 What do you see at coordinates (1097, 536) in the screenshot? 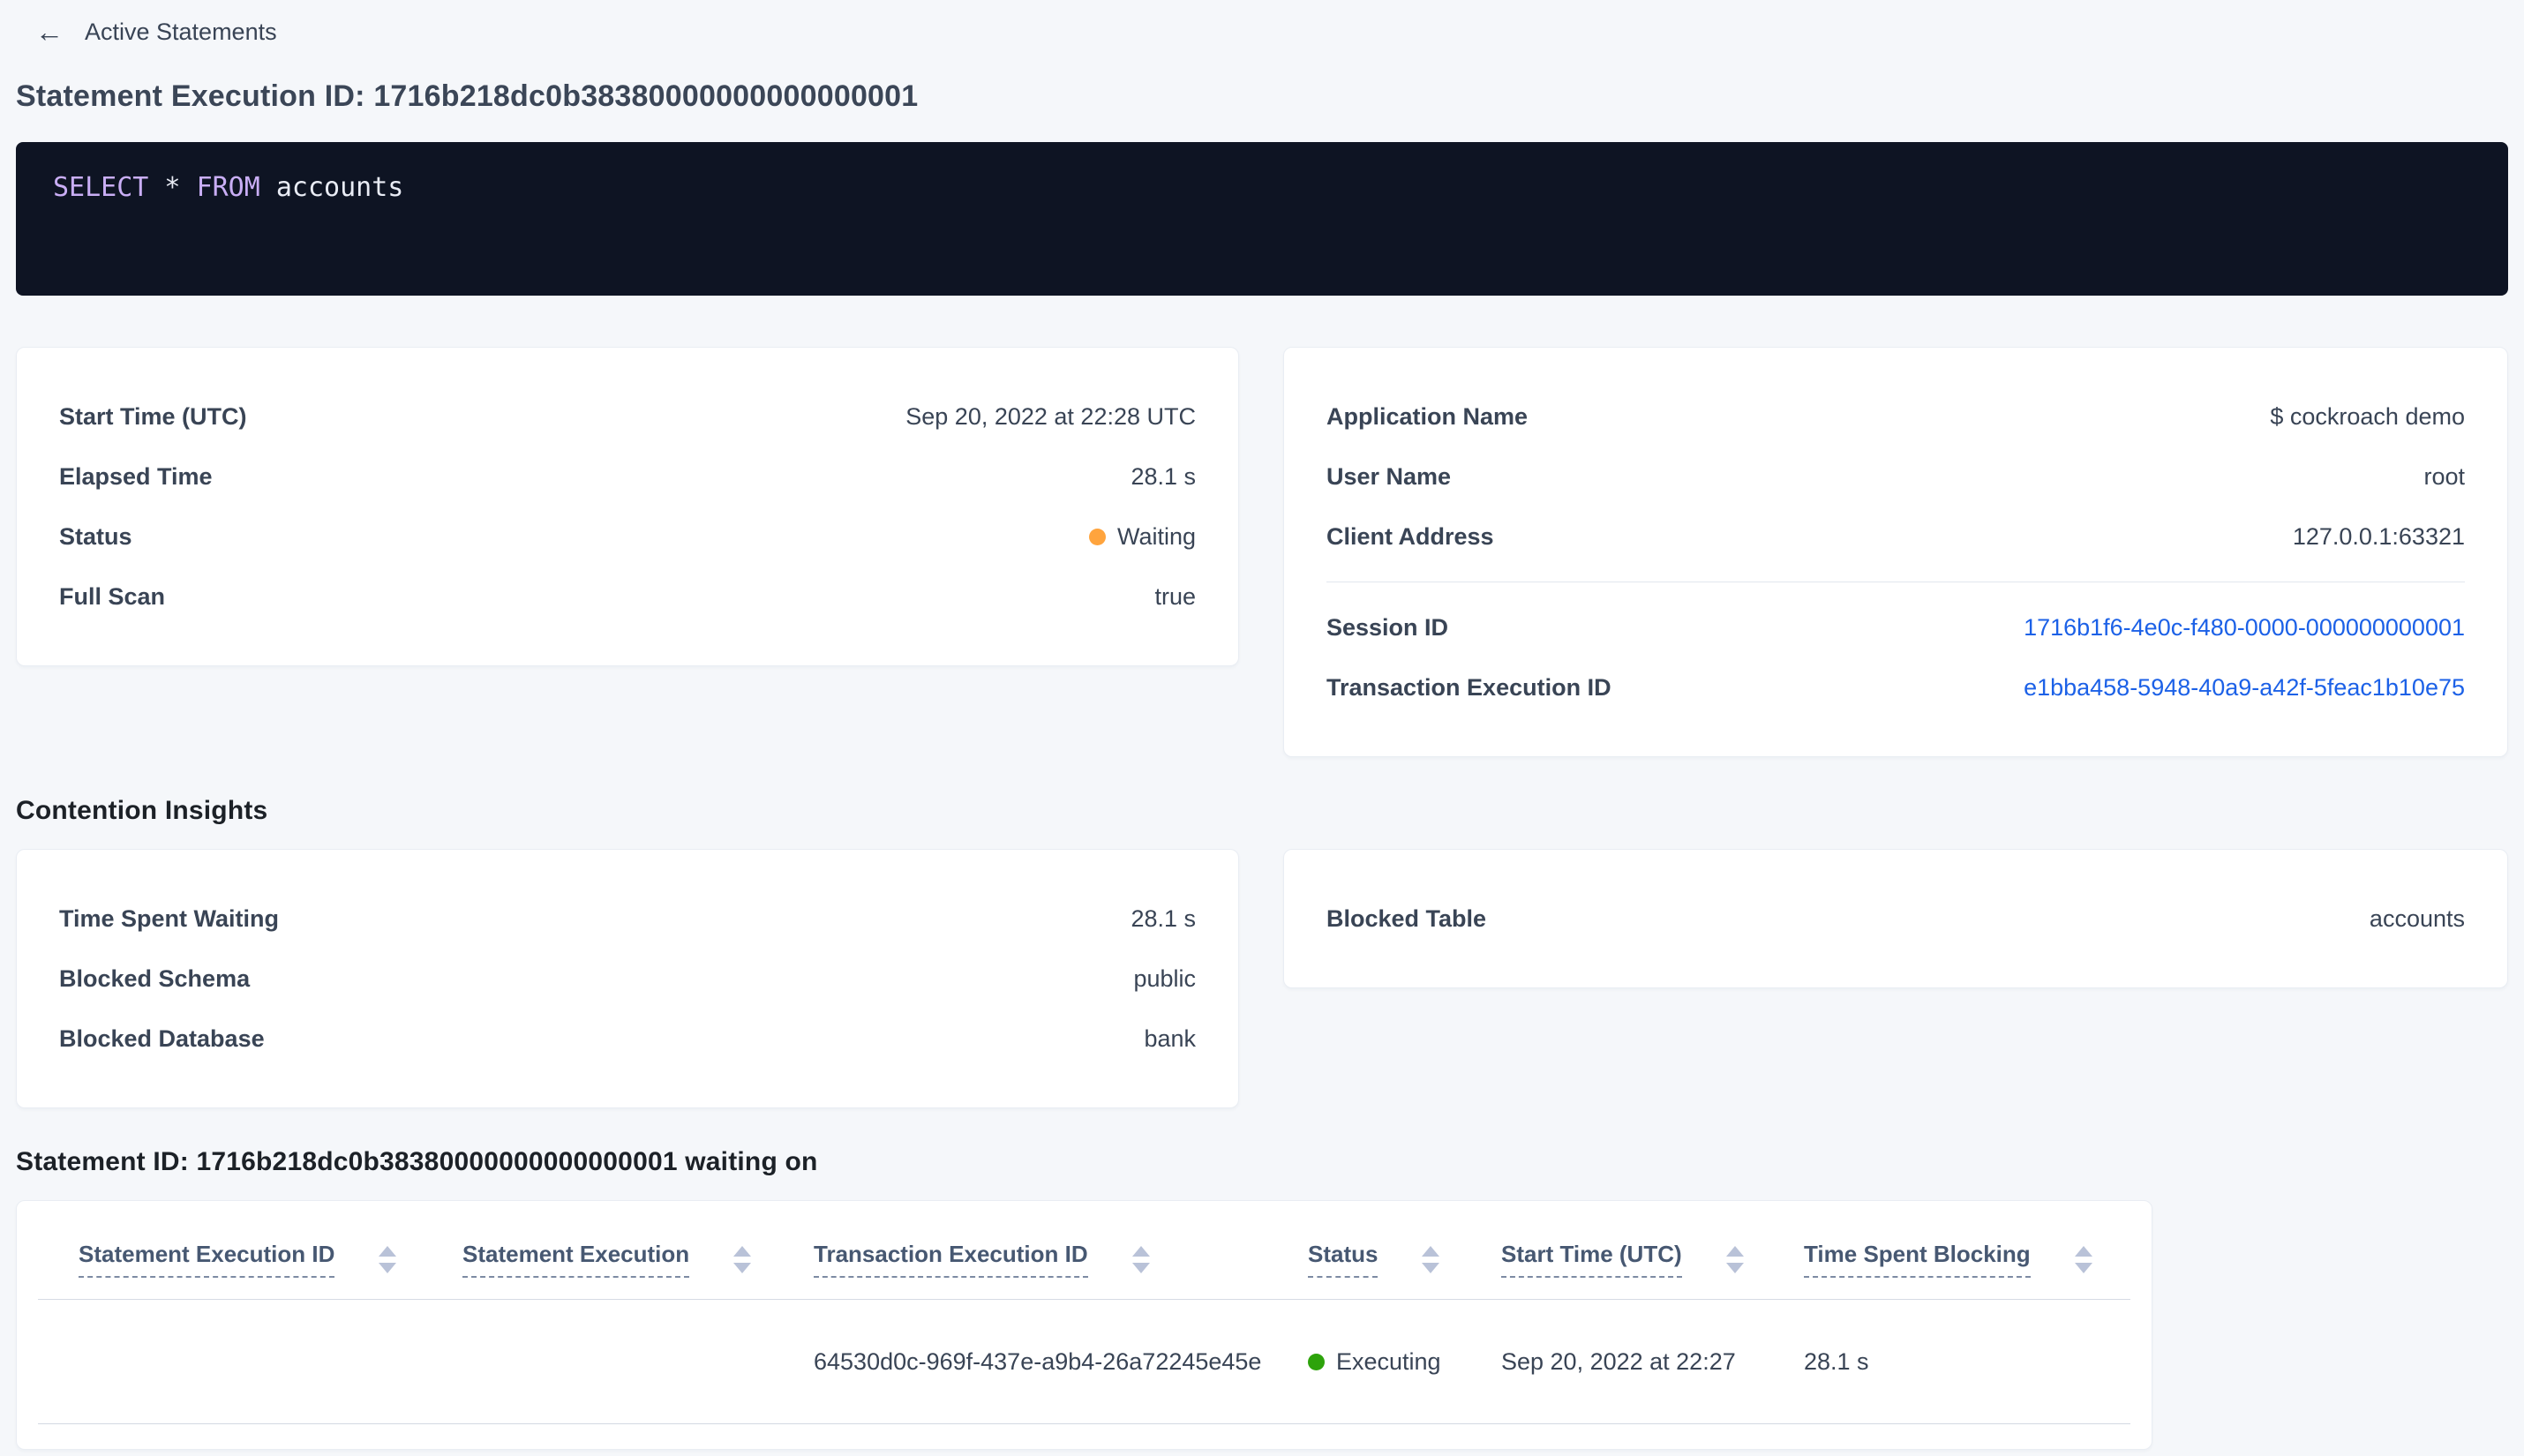
I see `waiting-status-dot-icon` at bounding box center [1097, 536].